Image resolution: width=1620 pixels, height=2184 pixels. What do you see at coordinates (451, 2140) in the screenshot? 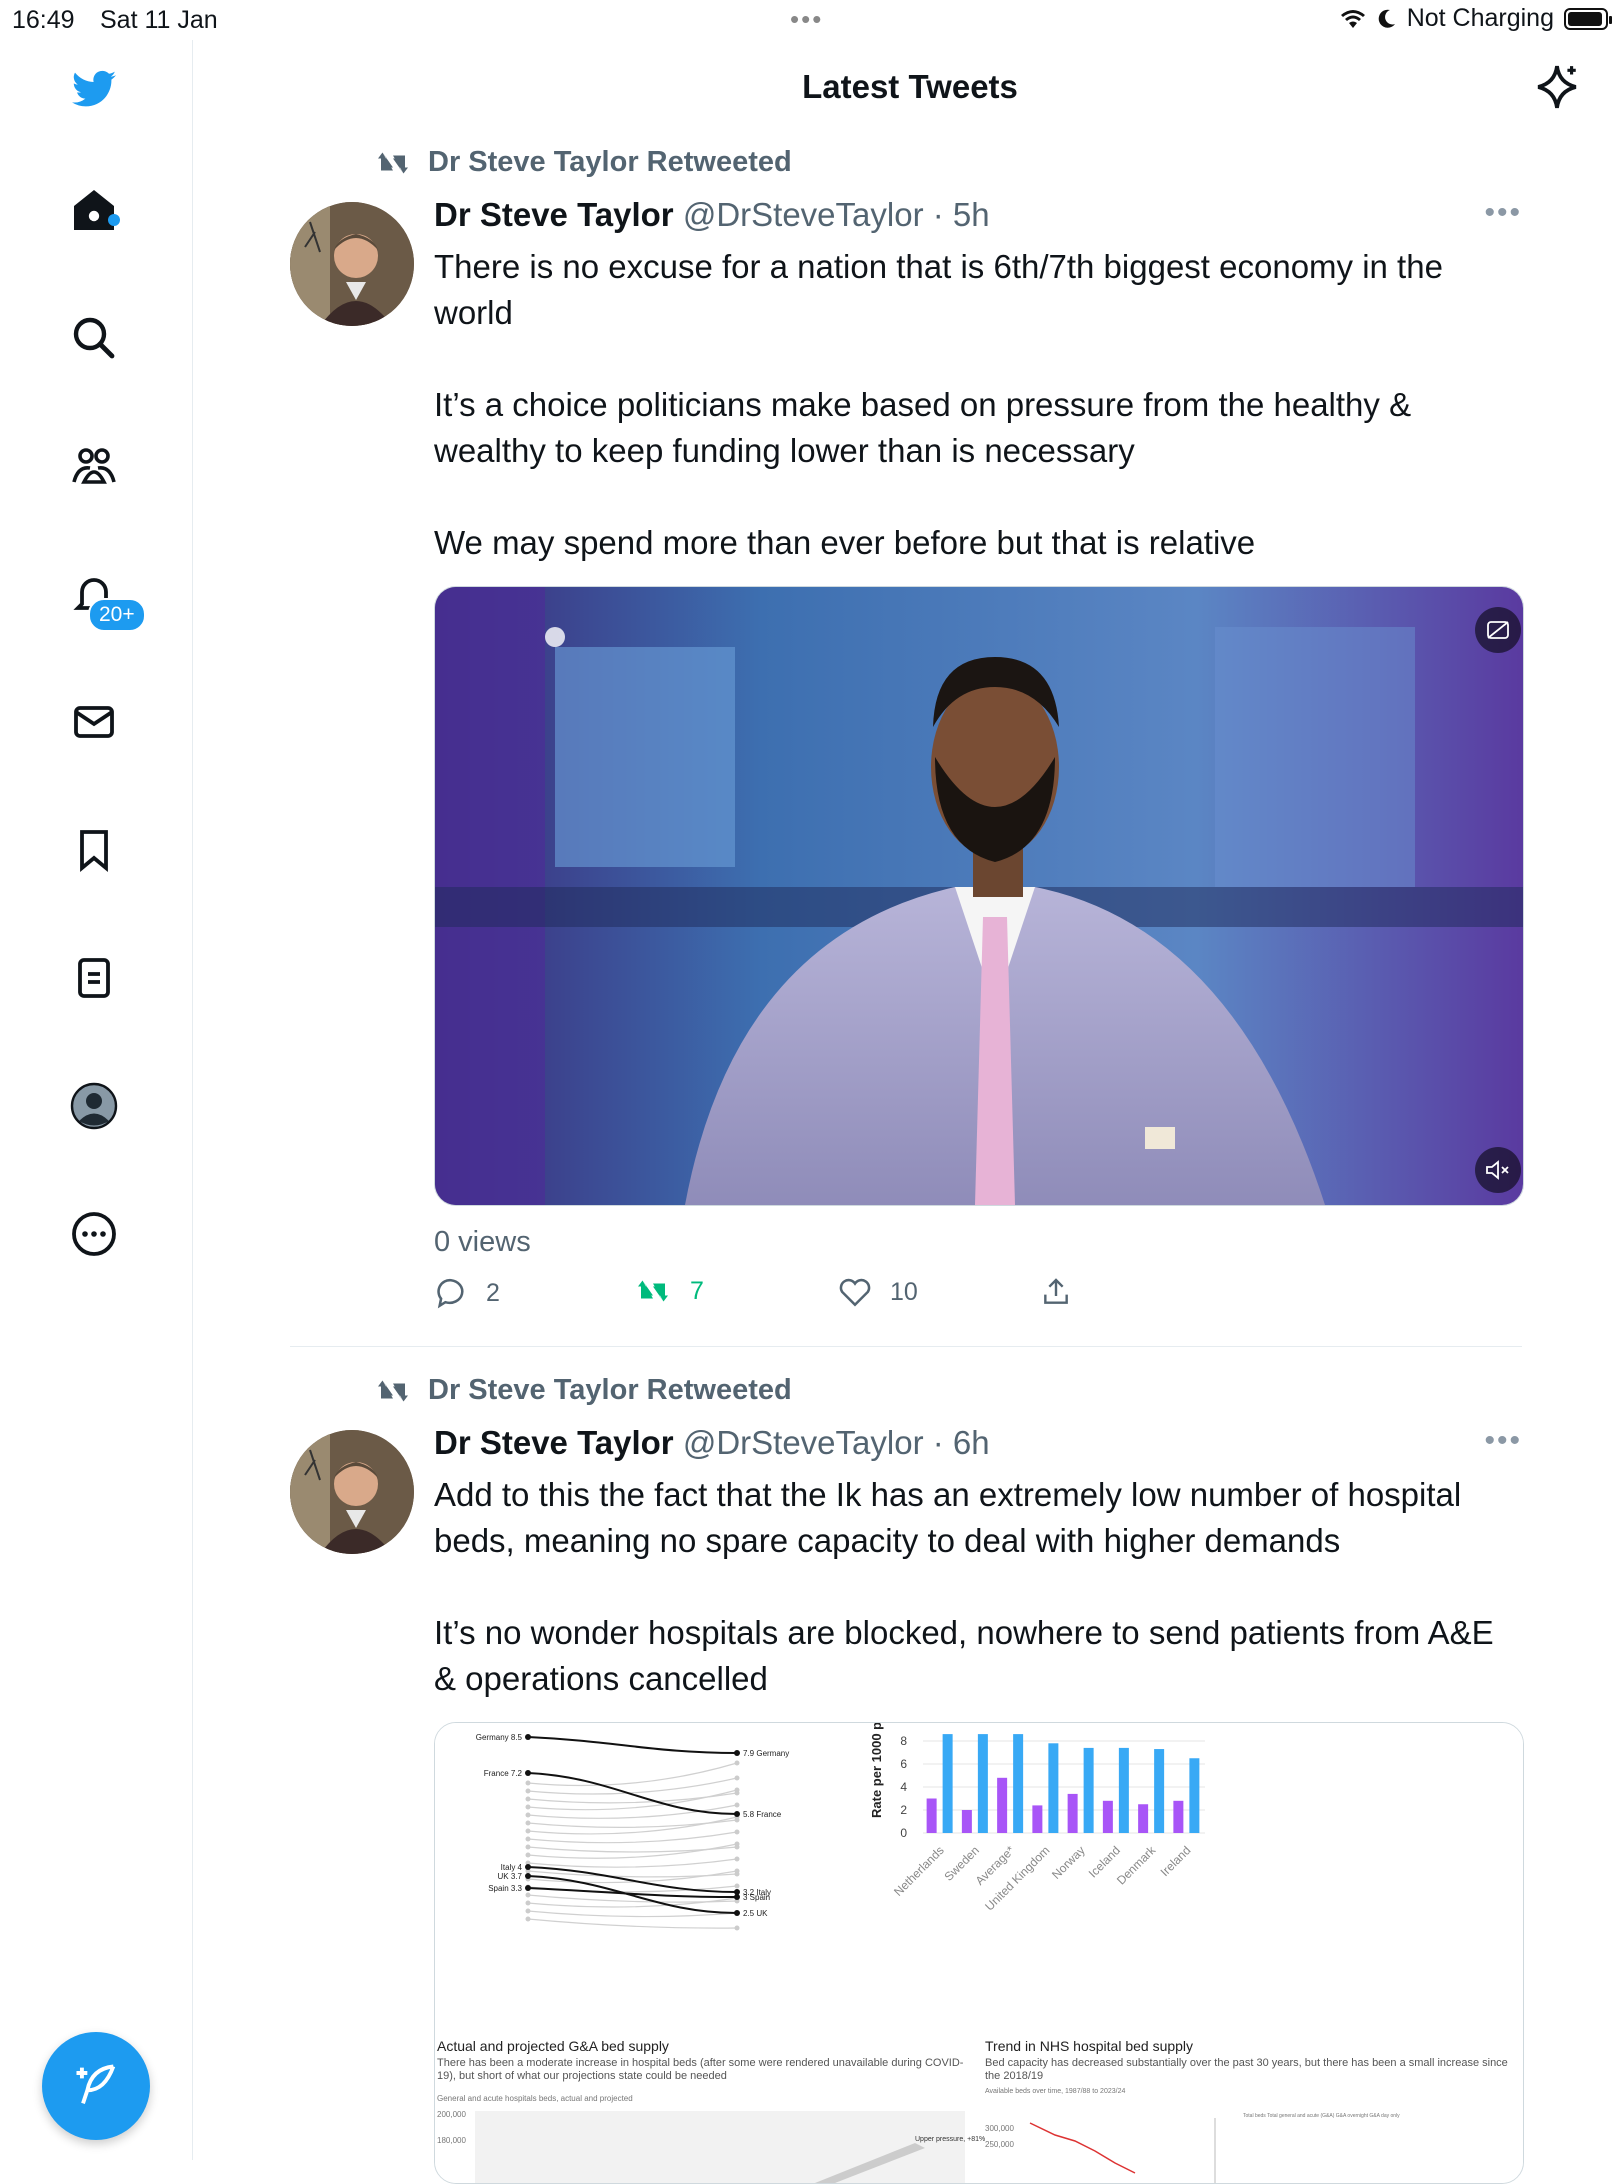
I see `left-panel-tick: 180,000` at bounding box center [451, 2140].